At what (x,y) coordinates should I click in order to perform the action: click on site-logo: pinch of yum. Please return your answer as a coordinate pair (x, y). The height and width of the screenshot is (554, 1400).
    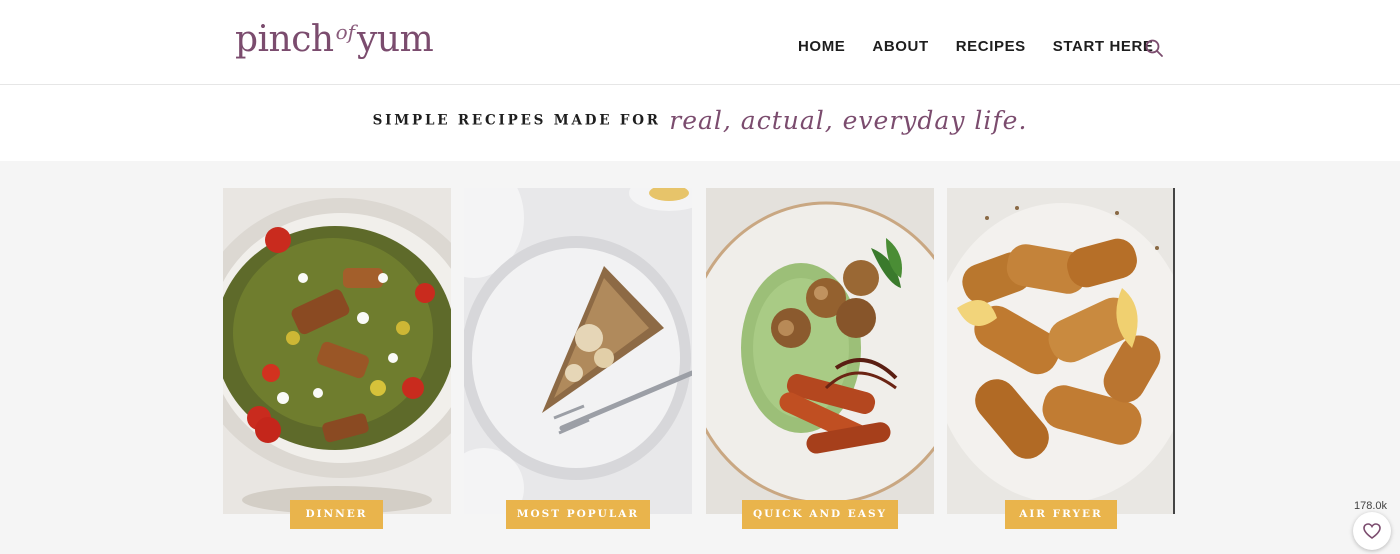
    Looking at the image, I should click on (334, 46).